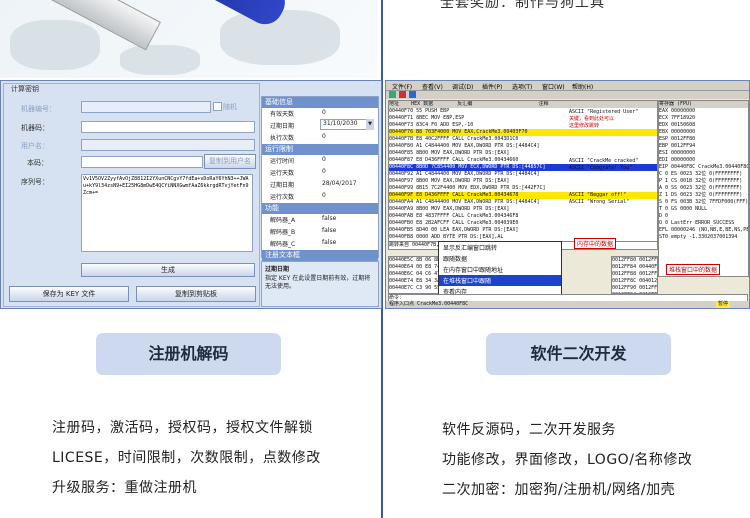 The width and height of the screenshot is (750, 518). Describe the element at coordinates (703, 181) in the screenshot. I see `register-row: P 1 CS 001B 32位 0(FFFFFFFF)` at that location.